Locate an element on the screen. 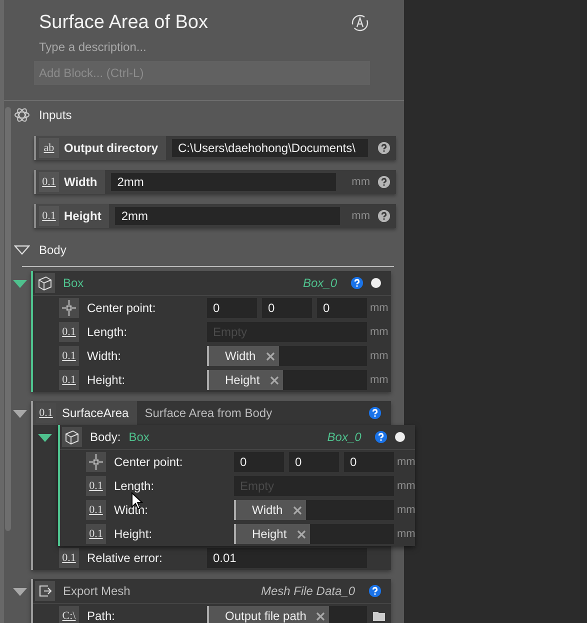 The width and height of the screenshot is (587, 623). input-label: Output directory is located at coordinates (111, 148).